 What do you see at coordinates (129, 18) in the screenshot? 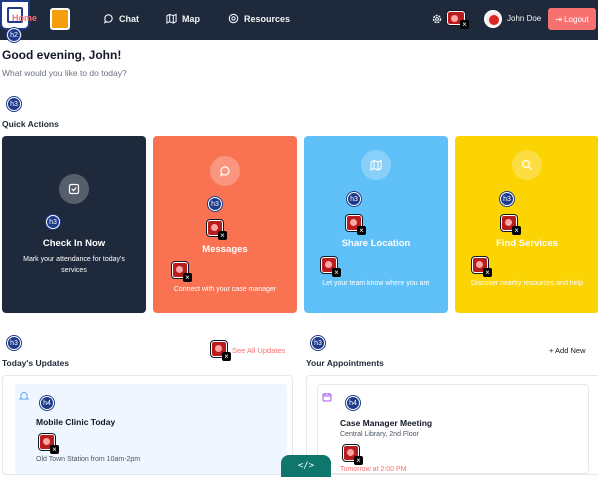
I see `nav-chat-label: Chat` at bounding box center [129, 18].